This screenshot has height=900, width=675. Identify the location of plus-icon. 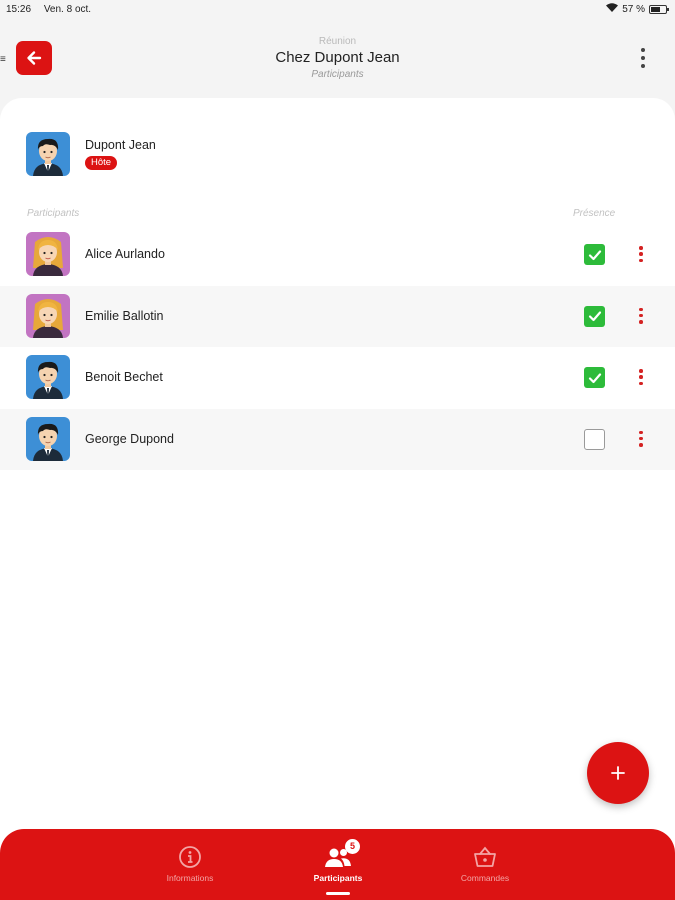
(618, 773).